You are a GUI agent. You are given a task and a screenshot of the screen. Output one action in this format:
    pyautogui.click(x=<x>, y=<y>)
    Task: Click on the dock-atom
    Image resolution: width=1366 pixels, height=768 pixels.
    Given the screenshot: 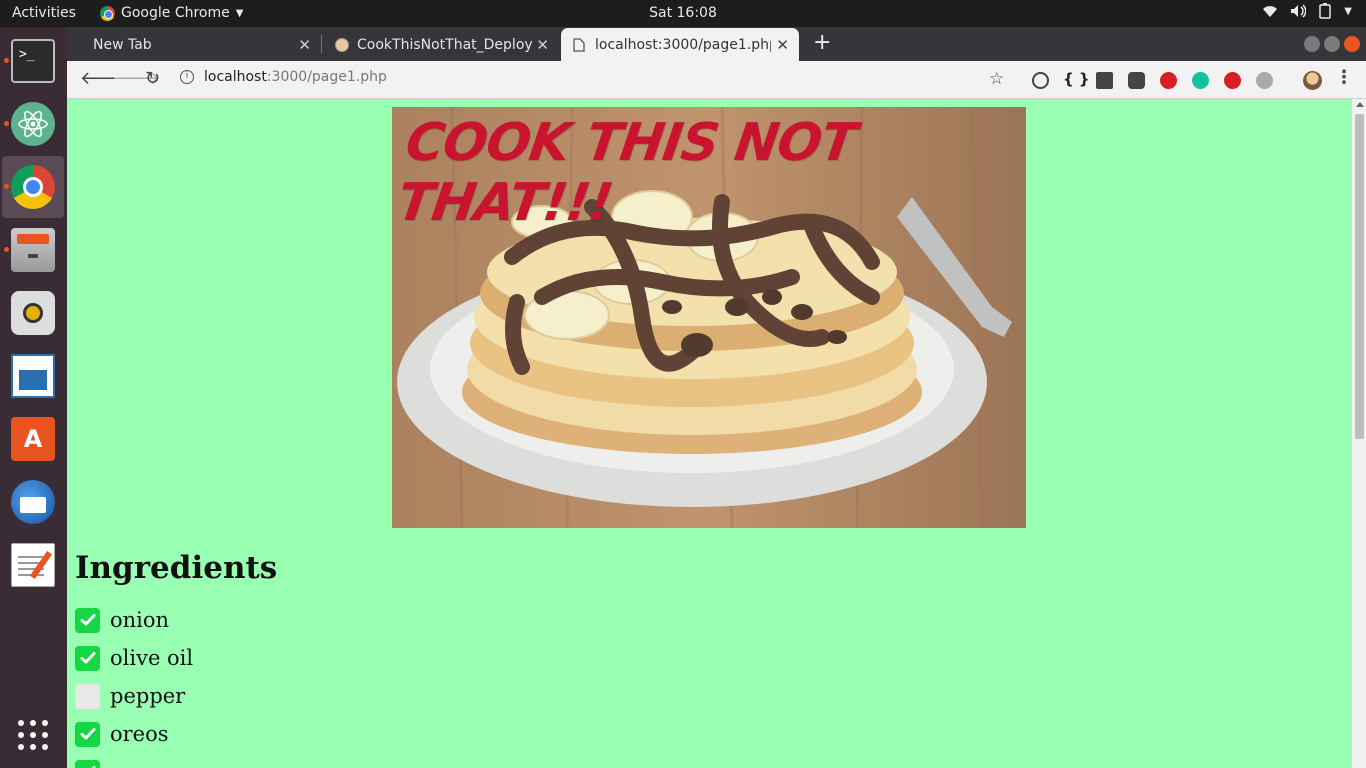 What is the action you would take?
    pyautogui.click(x=33, y=124)
    